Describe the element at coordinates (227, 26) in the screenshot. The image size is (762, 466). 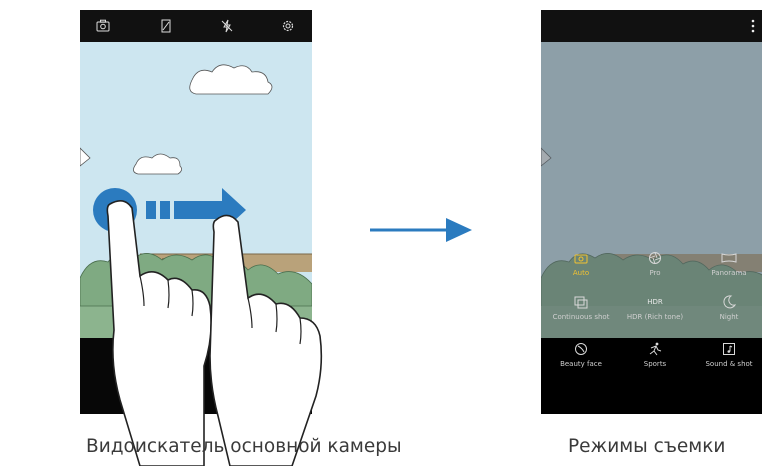
I see `flash-off-icon` at that location.